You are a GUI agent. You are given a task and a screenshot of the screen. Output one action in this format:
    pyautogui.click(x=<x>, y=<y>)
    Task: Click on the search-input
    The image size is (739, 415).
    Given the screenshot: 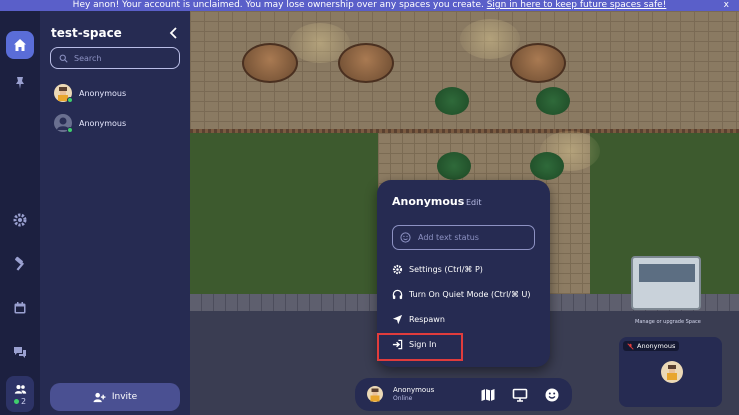 What is the action you would take?
    pyautogui.click(x=119, y=58)
    